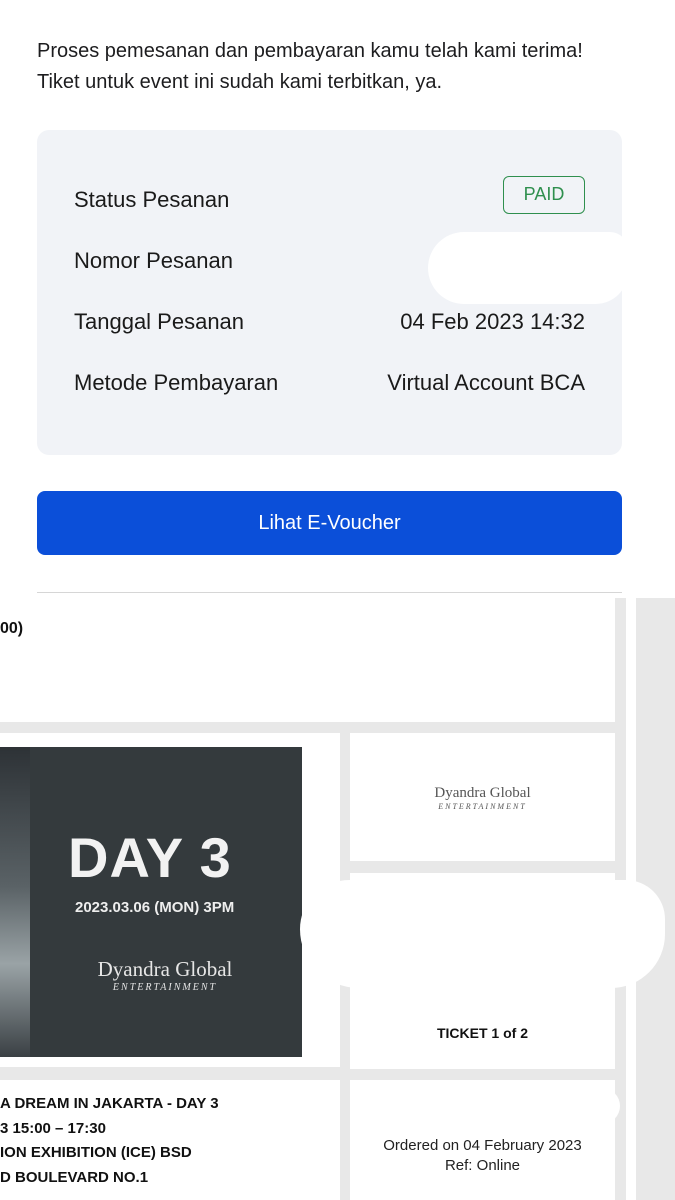  Describe the element at coordinates (482, 934) in the screenshot. I see `redacted-qr-code` at that location.